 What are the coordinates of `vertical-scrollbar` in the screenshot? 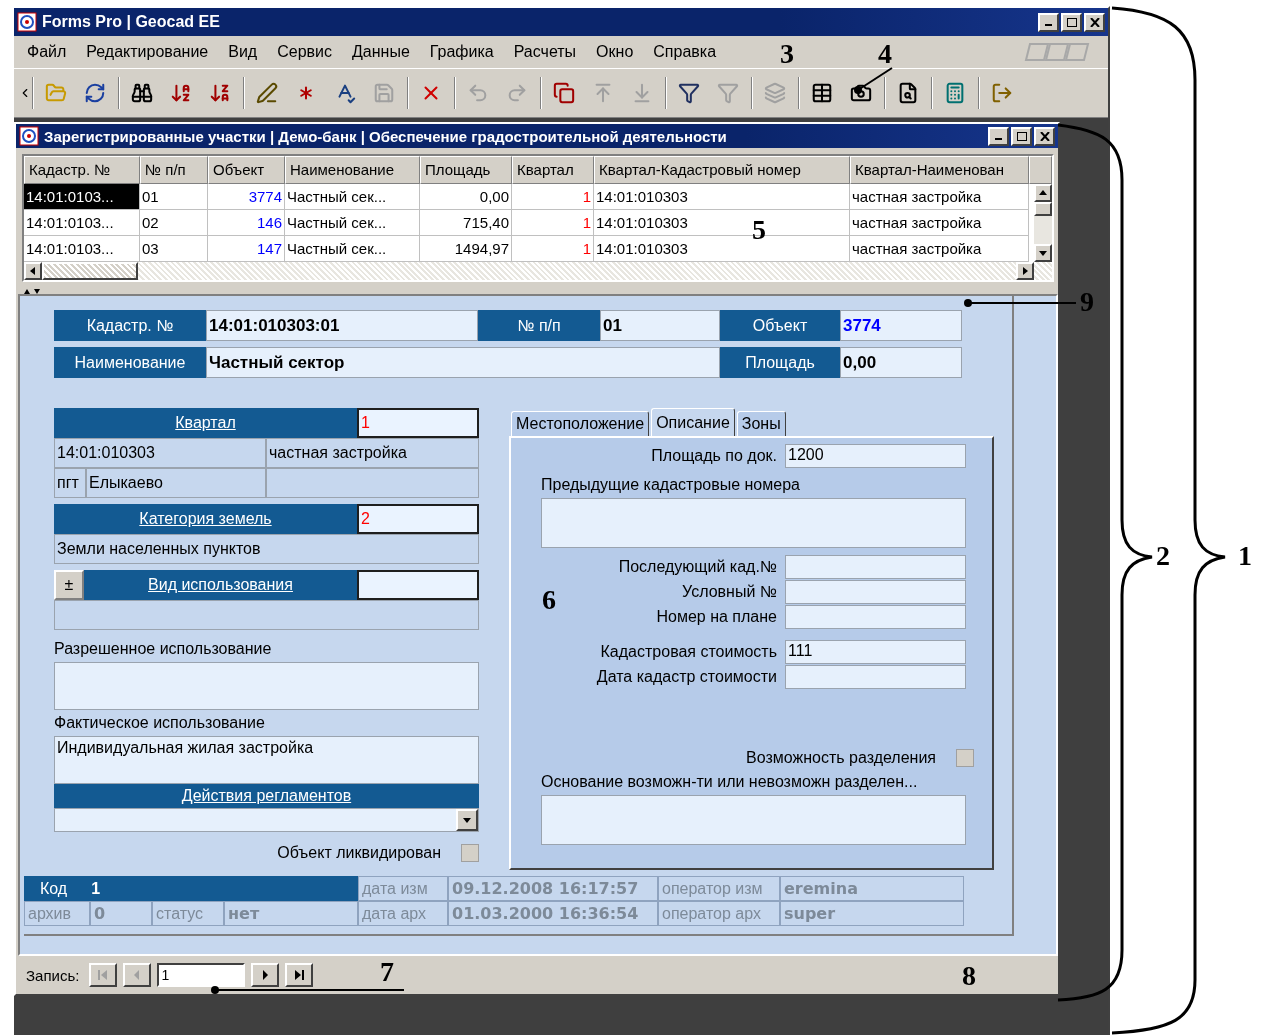 It's located at (1043, 223).